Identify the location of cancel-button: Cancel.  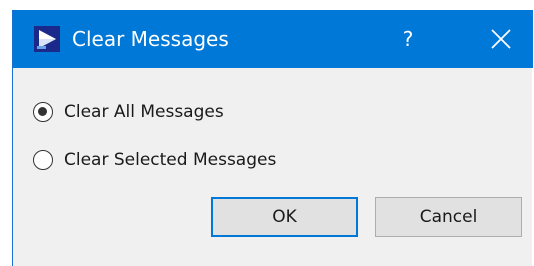
(448, 217).